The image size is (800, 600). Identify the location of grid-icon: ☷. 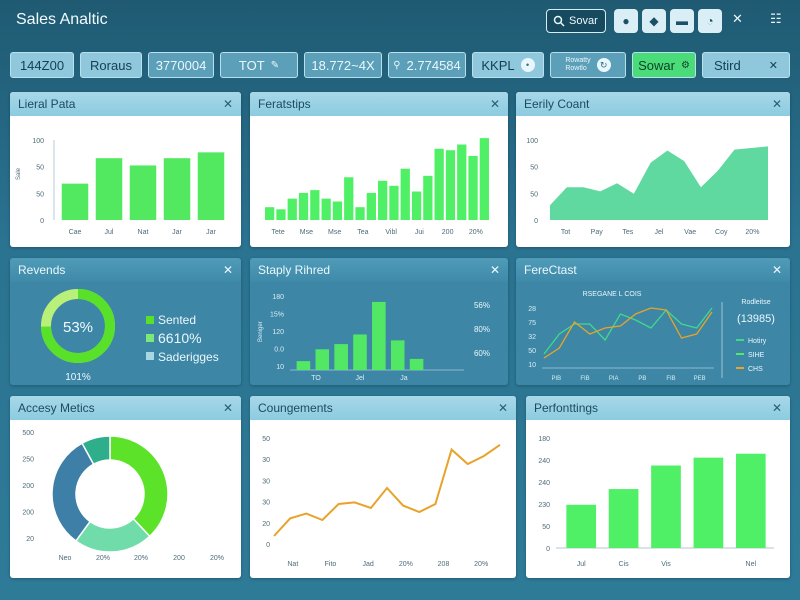
(776, 19).